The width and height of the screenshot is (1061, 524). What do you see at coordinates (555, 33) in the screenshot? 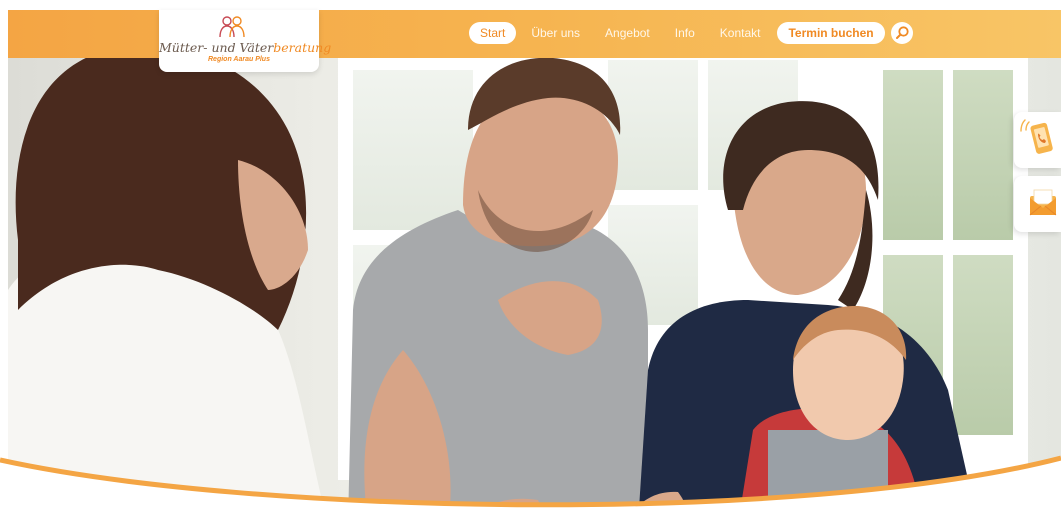
I see `nav-item-ueber-uns: Über uns` at bounding box center [555, 33].